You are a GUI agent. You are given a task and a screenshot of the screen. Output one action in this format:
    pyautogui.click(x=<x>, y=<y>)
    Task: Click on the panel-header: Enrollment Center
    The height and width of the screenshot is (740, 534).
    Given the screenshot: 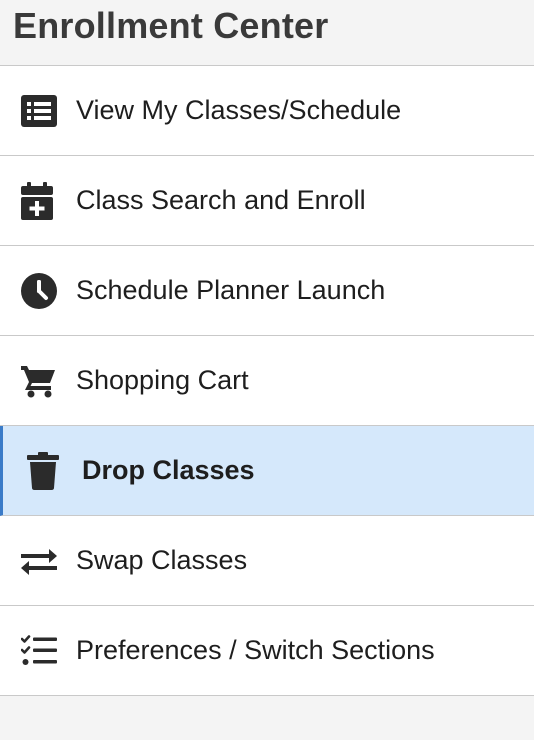 What is the action you would take?
    pyautogui.click(x=267, y=33)
    